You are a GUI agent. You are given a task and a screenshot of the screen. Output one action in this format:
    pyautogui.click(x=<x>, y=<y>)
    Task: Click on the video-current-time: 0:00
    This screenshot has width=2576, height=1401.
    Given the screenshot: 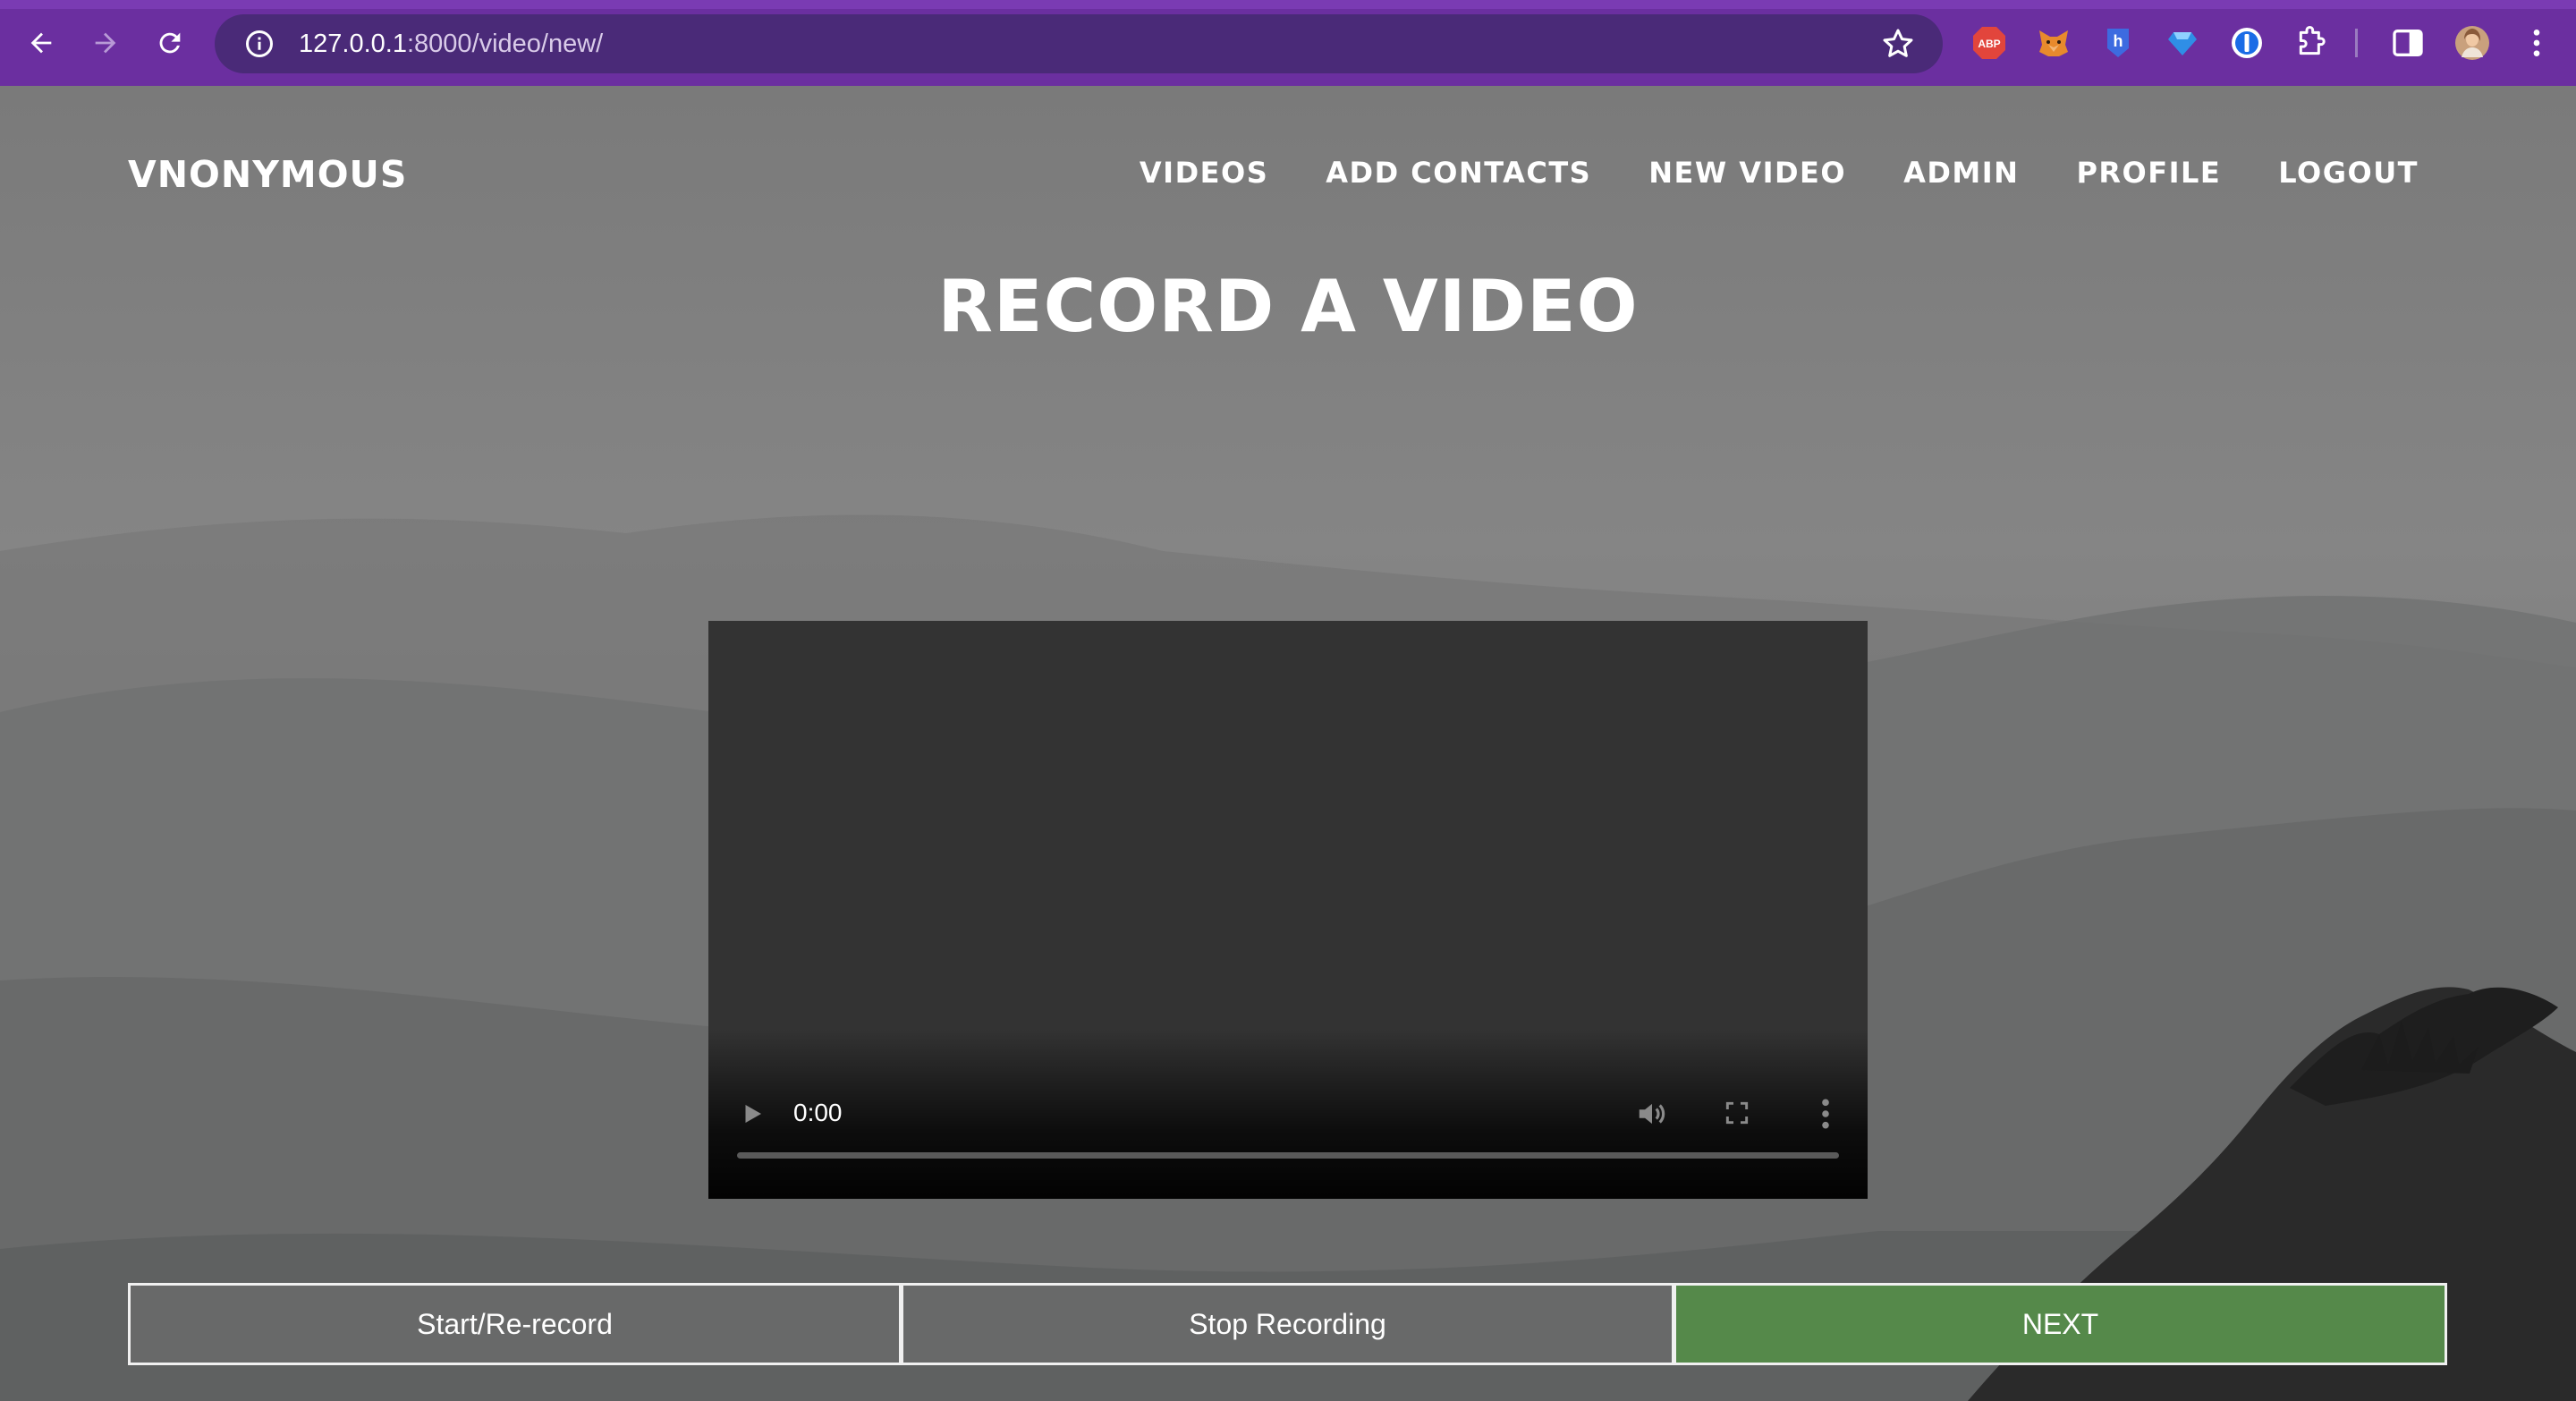 What is the action you would take?
    pyautogui.click(x=818, y=1112)
    